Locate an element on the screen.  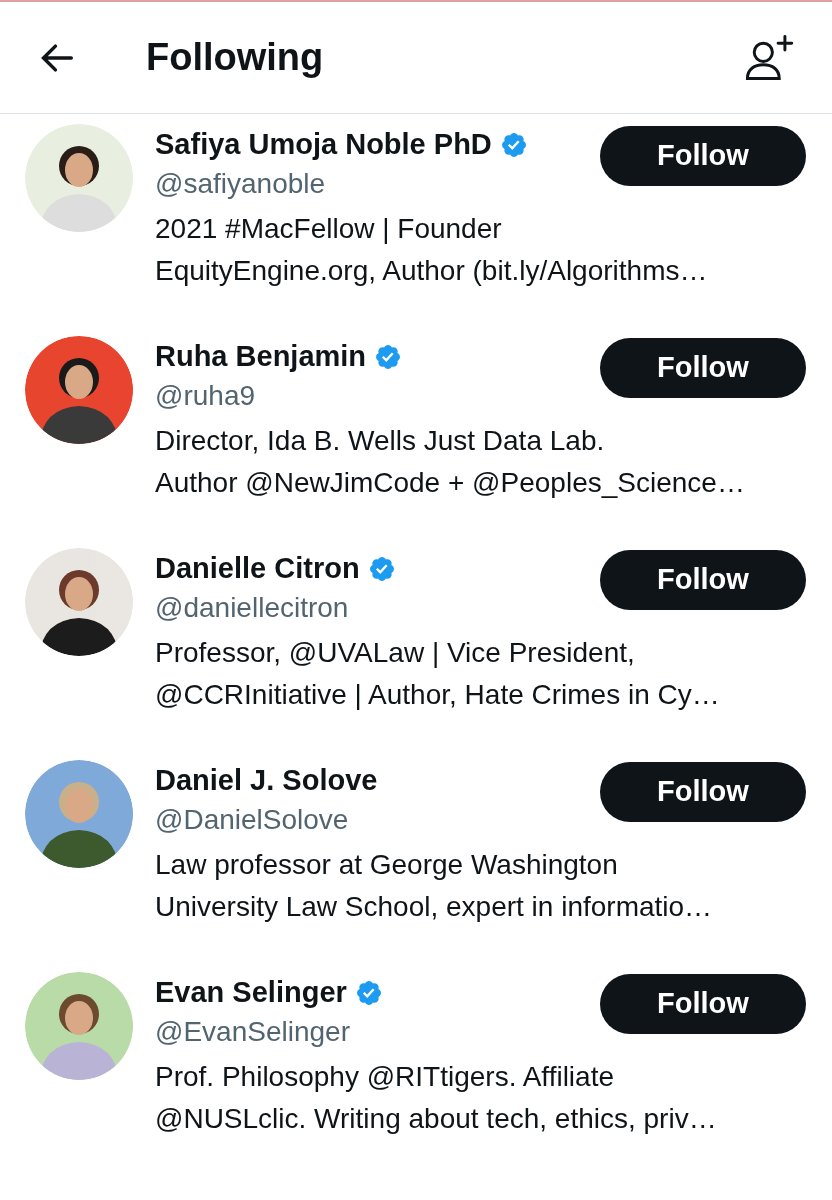
page-title: Following is located at coordinates (235, 57).